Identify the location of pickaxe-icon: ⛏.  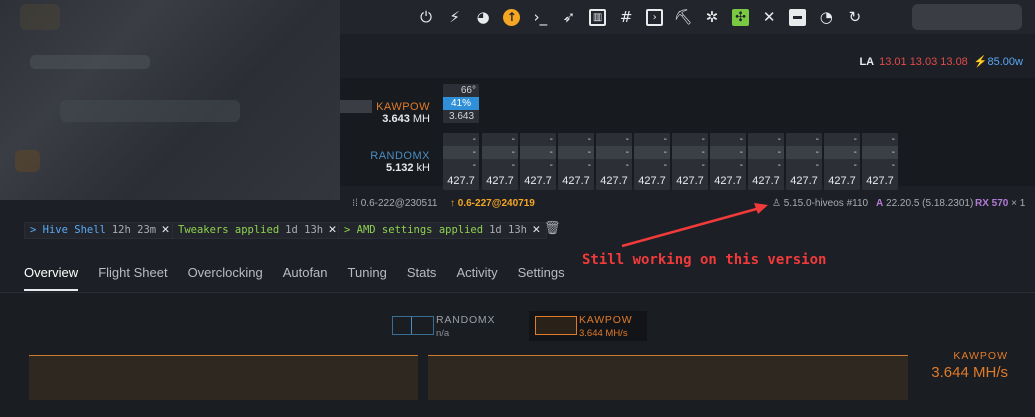
(683, 17).